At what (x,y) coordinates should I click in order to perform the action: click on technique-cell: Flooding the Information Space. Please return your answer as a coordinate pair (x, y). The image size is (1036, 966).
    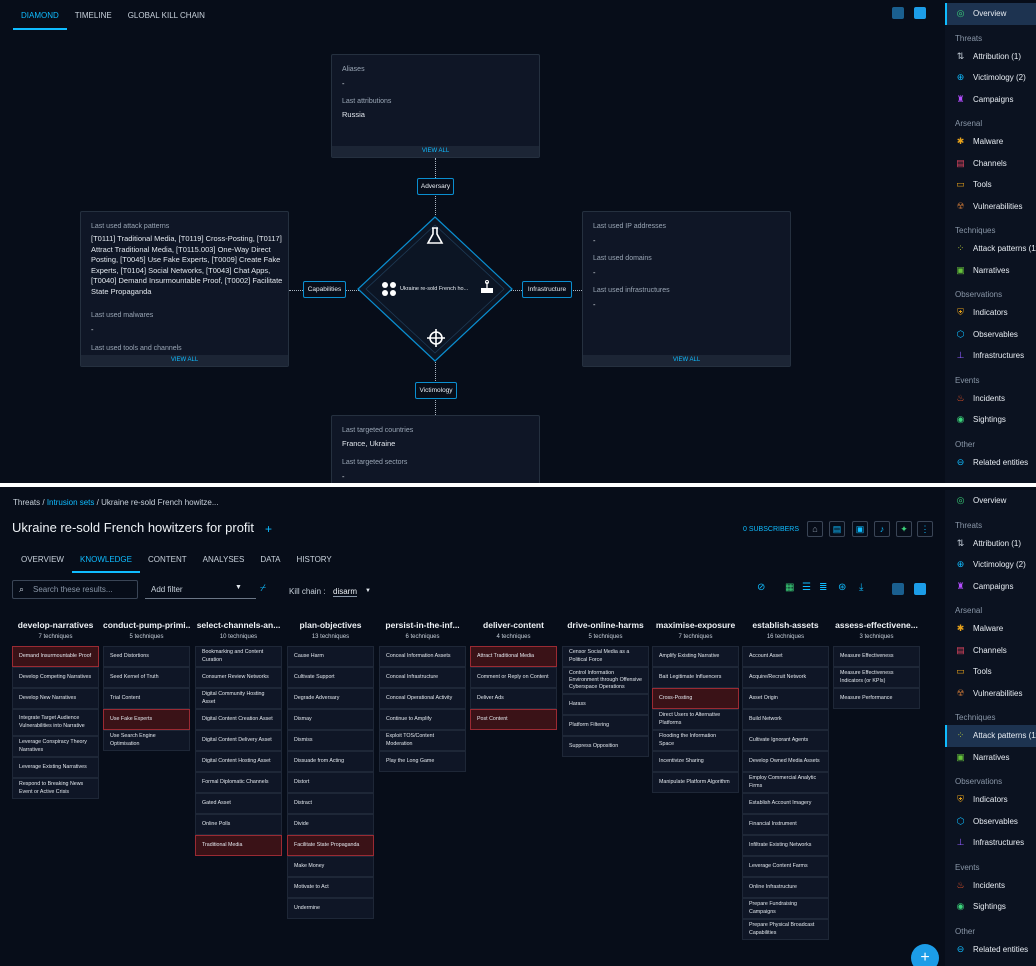
    Looking at the image, I should click on (695, 740).